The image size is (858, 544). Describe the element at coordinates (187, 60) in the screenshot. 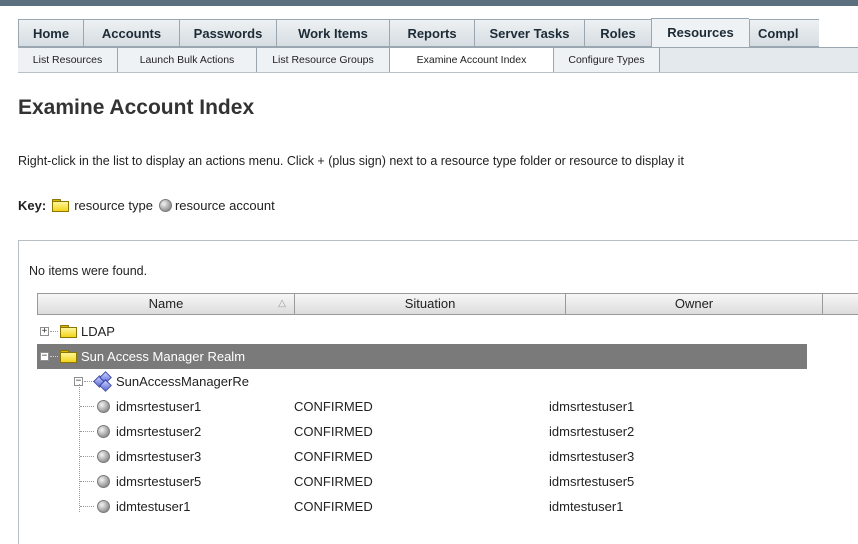

I see `subtab-launch-bulk-actions: Launch Bulk Actions` at that location.